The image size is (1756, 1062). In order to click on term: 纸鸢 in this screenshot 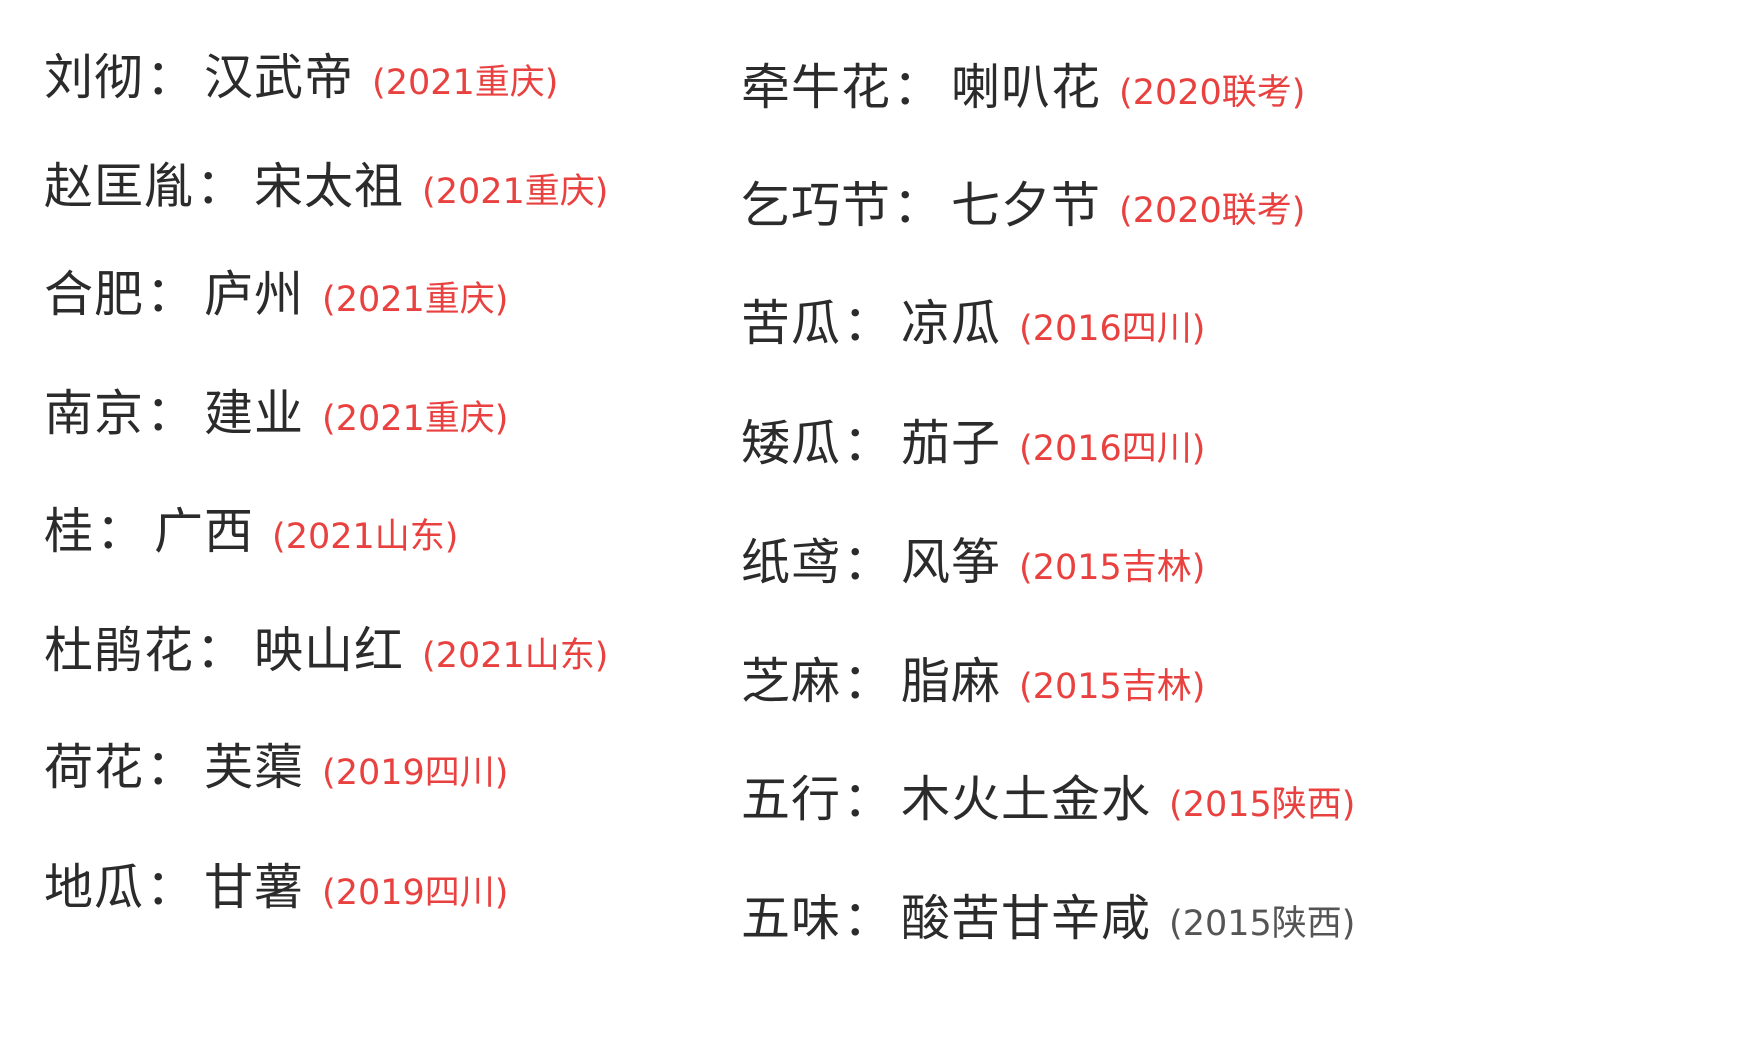, I will do `click(791, 562)`.